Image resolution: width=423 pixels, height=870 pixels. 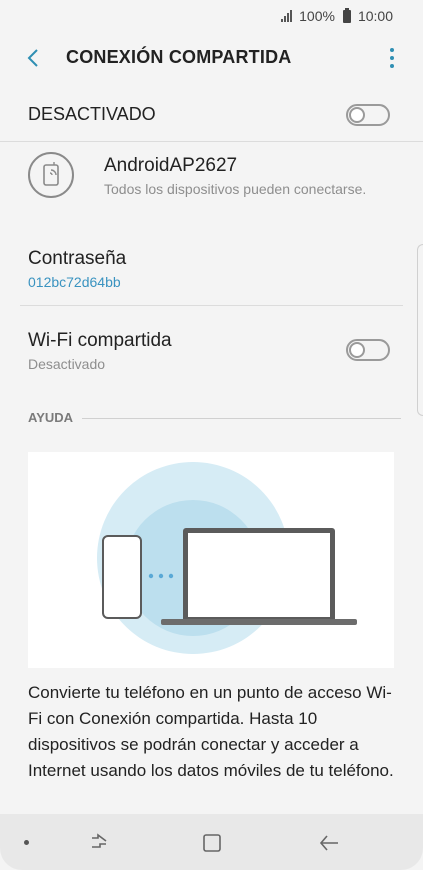 I want to click on status-bar: 100% 10:00, so click(x=211, y=16).